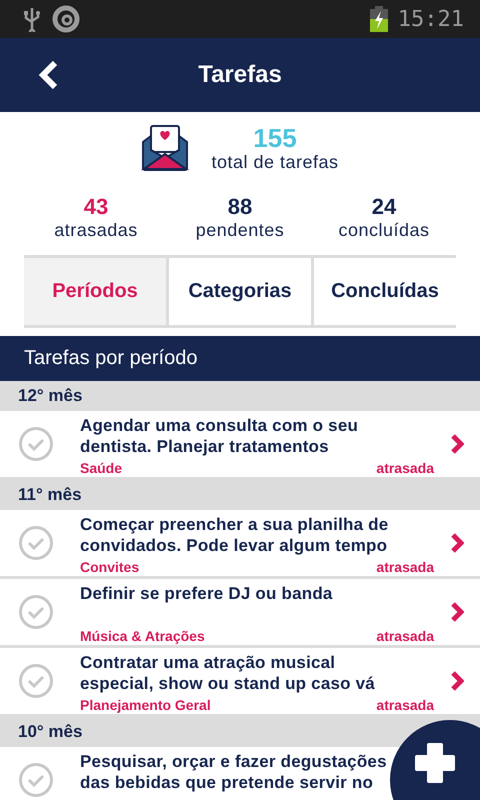 The image size is (480, 800). Describe the element at coordinates (96, 207) in the screenshot. I see `stat-count: 43` at that location.